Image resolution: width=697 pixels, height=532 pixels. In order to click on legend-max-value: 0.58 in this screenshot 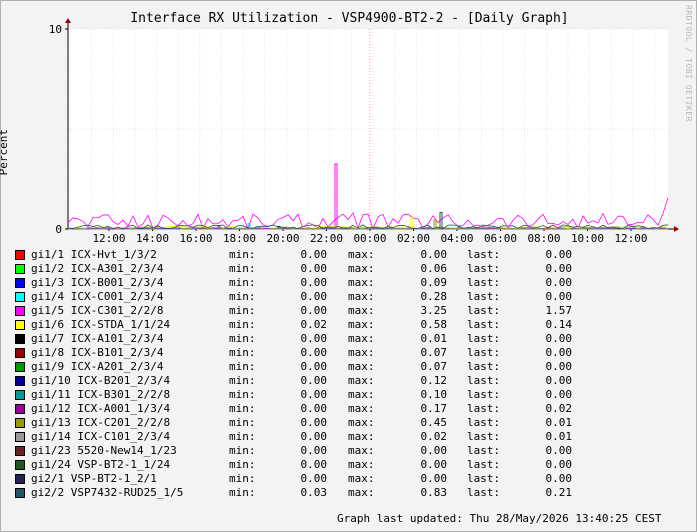, I will do `click(434, 324)`.